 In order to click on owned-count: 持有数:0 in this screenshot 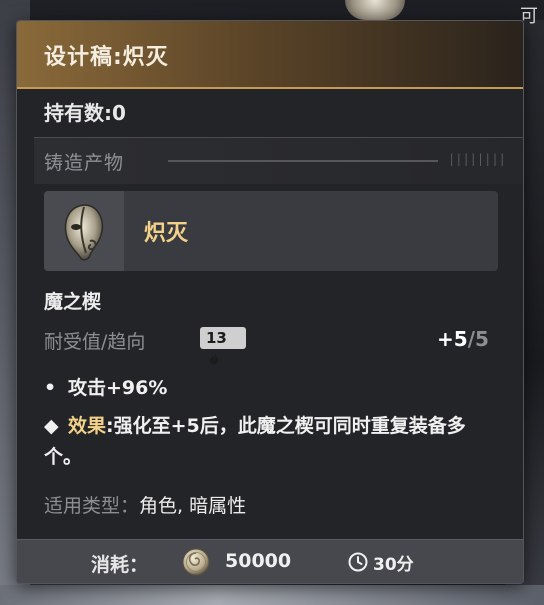, I will do `click(85, 113)`.